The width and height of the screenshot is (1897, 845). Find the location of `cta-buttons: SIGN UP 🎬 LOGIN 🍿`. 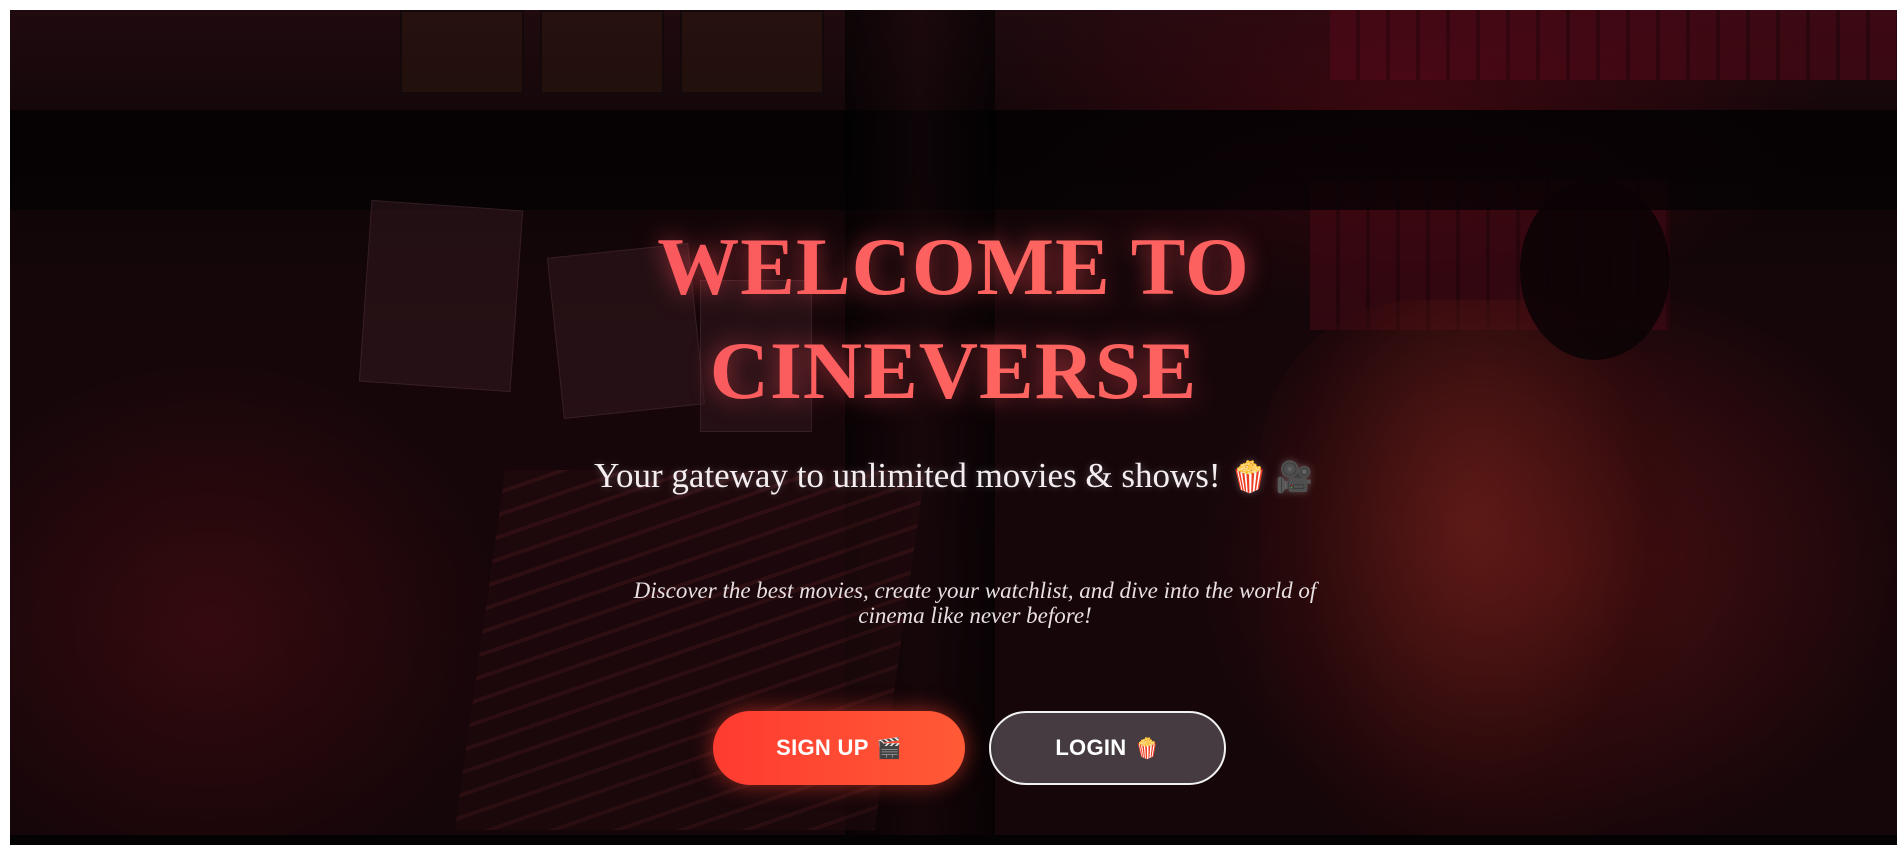

cta-buttons: SIGN UP 🎬 LOGIN 🍿 is located at coordinates (953, 749).